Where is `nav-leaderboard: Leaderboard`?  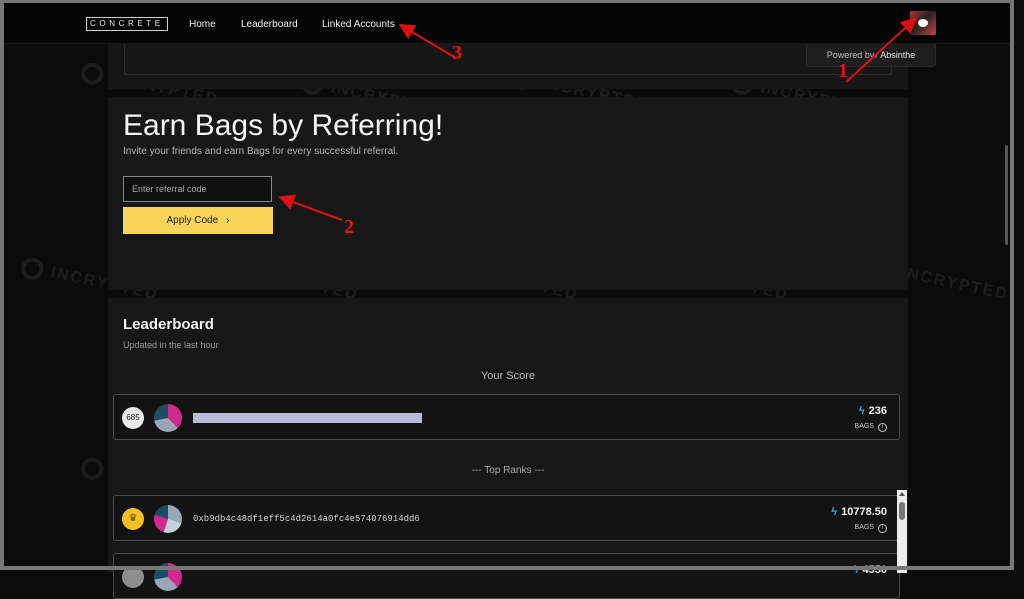
nav-leaderboard: Leaderboard is located at coordinates (269, 24).